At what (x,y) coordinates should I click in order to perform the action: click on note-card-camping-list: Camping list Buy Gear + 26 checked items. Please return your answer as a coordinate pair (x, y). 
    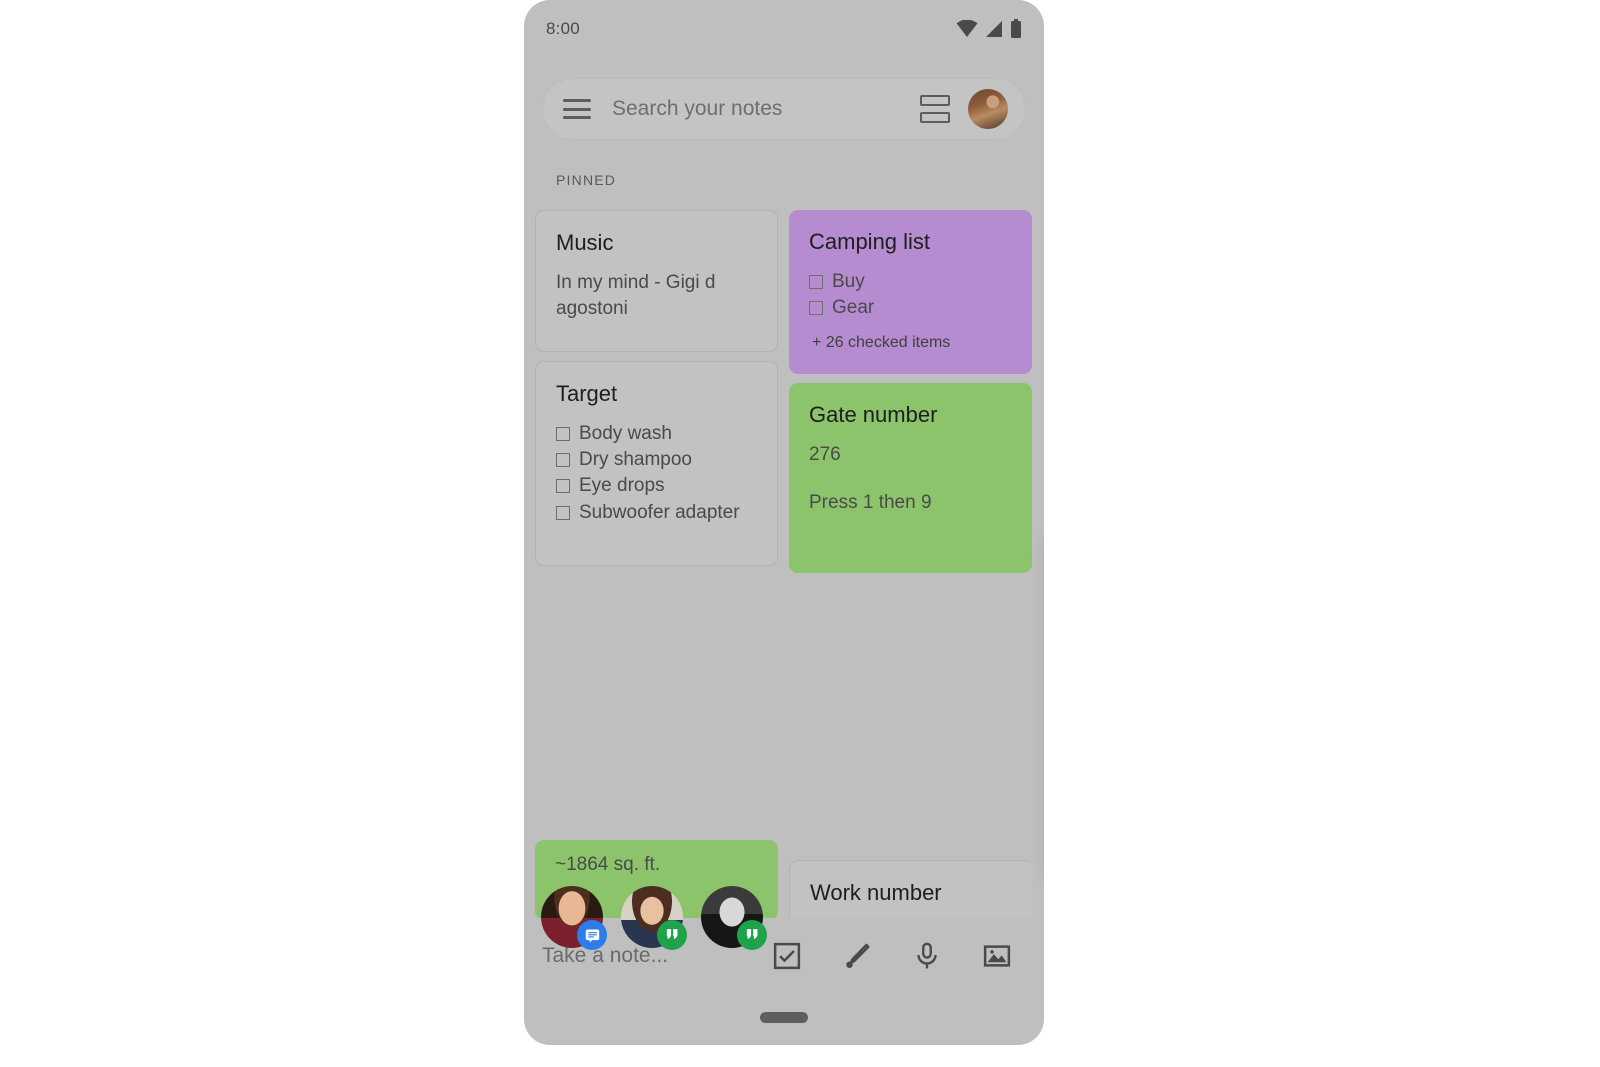
    Looking at the image, I should click on (910, 292).